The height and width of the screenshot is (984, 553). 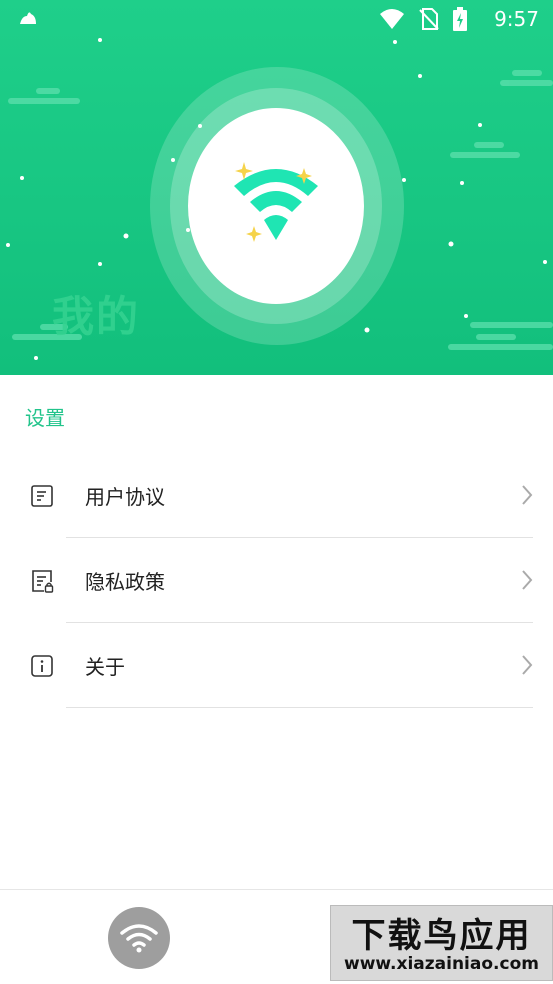 What do you see at coordinates (276, 580) in the screenshot?
I see `menu-item-privacy-policy: 隐私政策` at bounding box center [276, 580].